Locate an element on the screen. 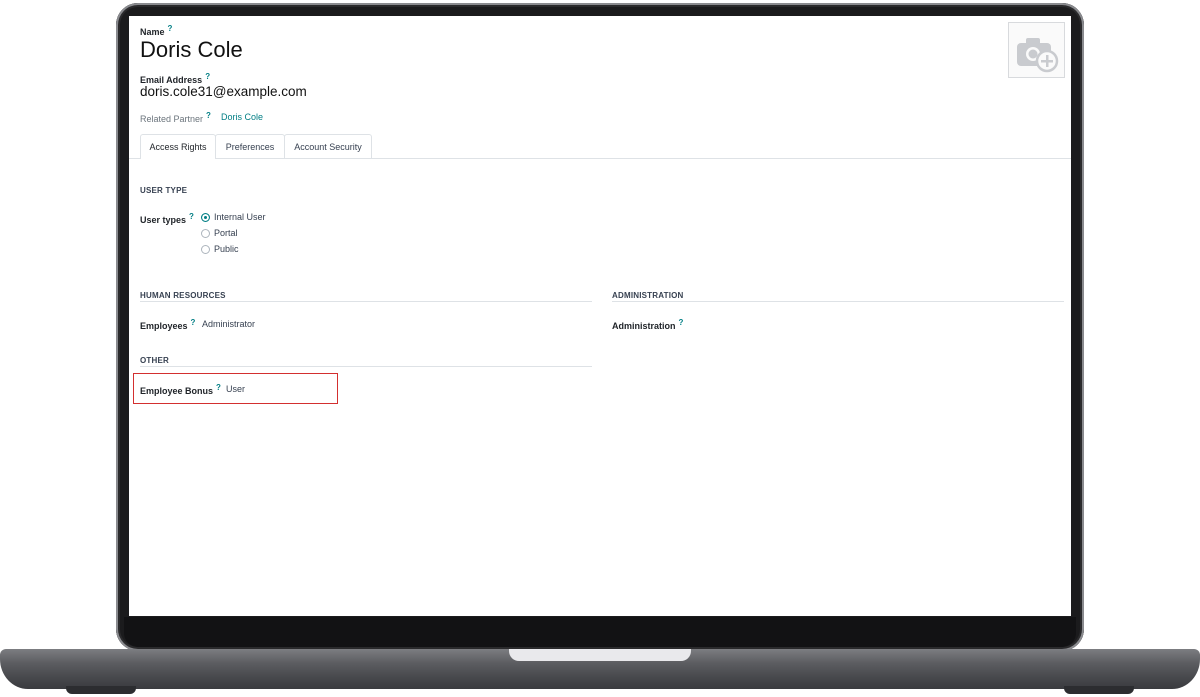 The height and width of the screenshot is (697, 1200). radio-portal-label: Portal is located at coordinates (226, 233).